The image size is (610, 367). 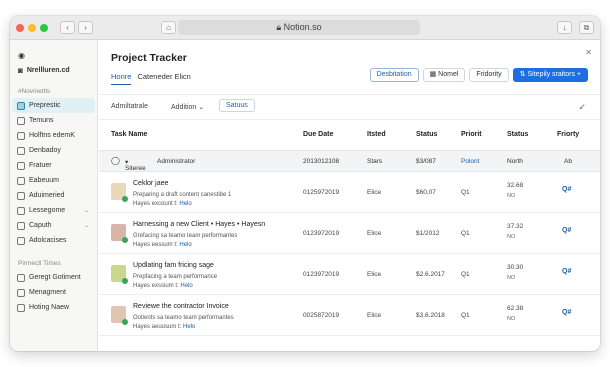 I want to click on sidebar-item: Eabeuum, so click(x=53, y=180).